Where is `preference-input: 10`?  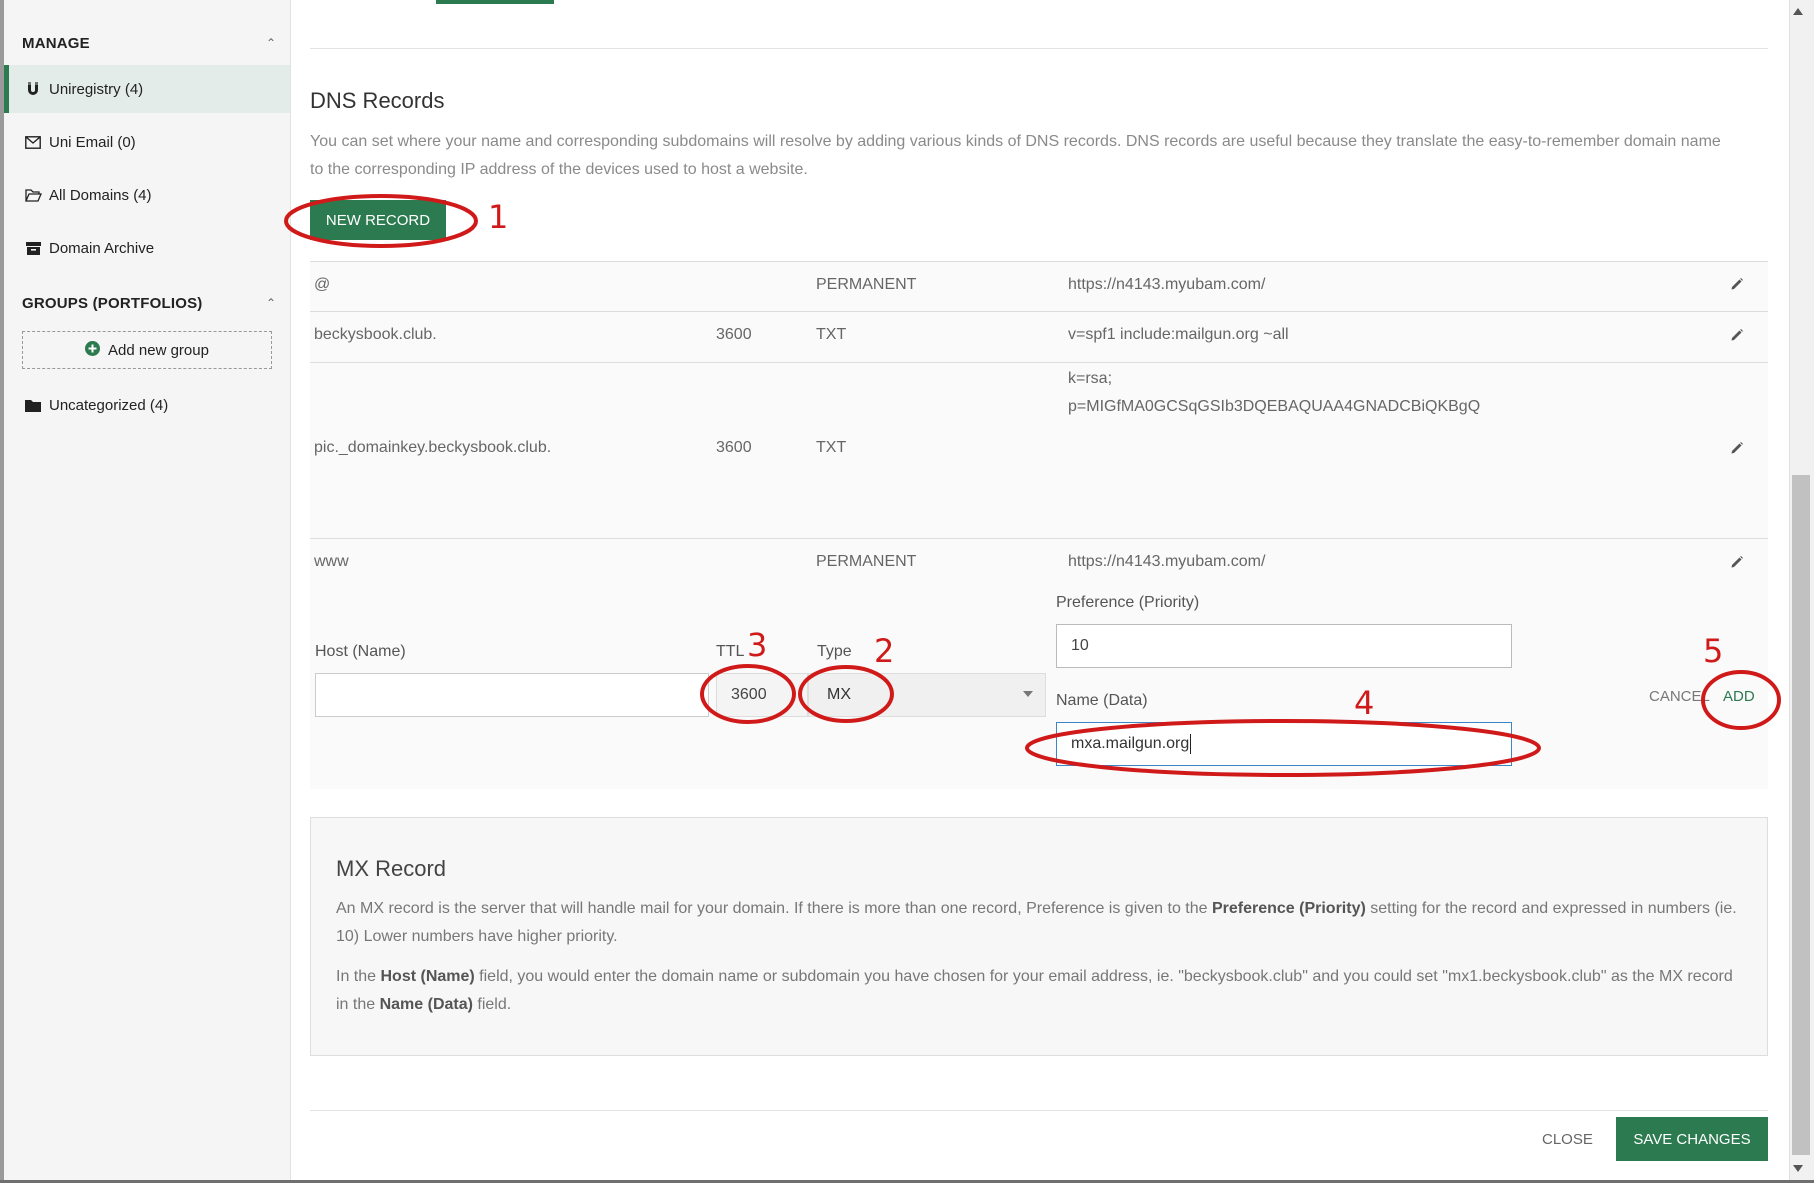 preference-input: 10 is located at coordinates (1284, 646).